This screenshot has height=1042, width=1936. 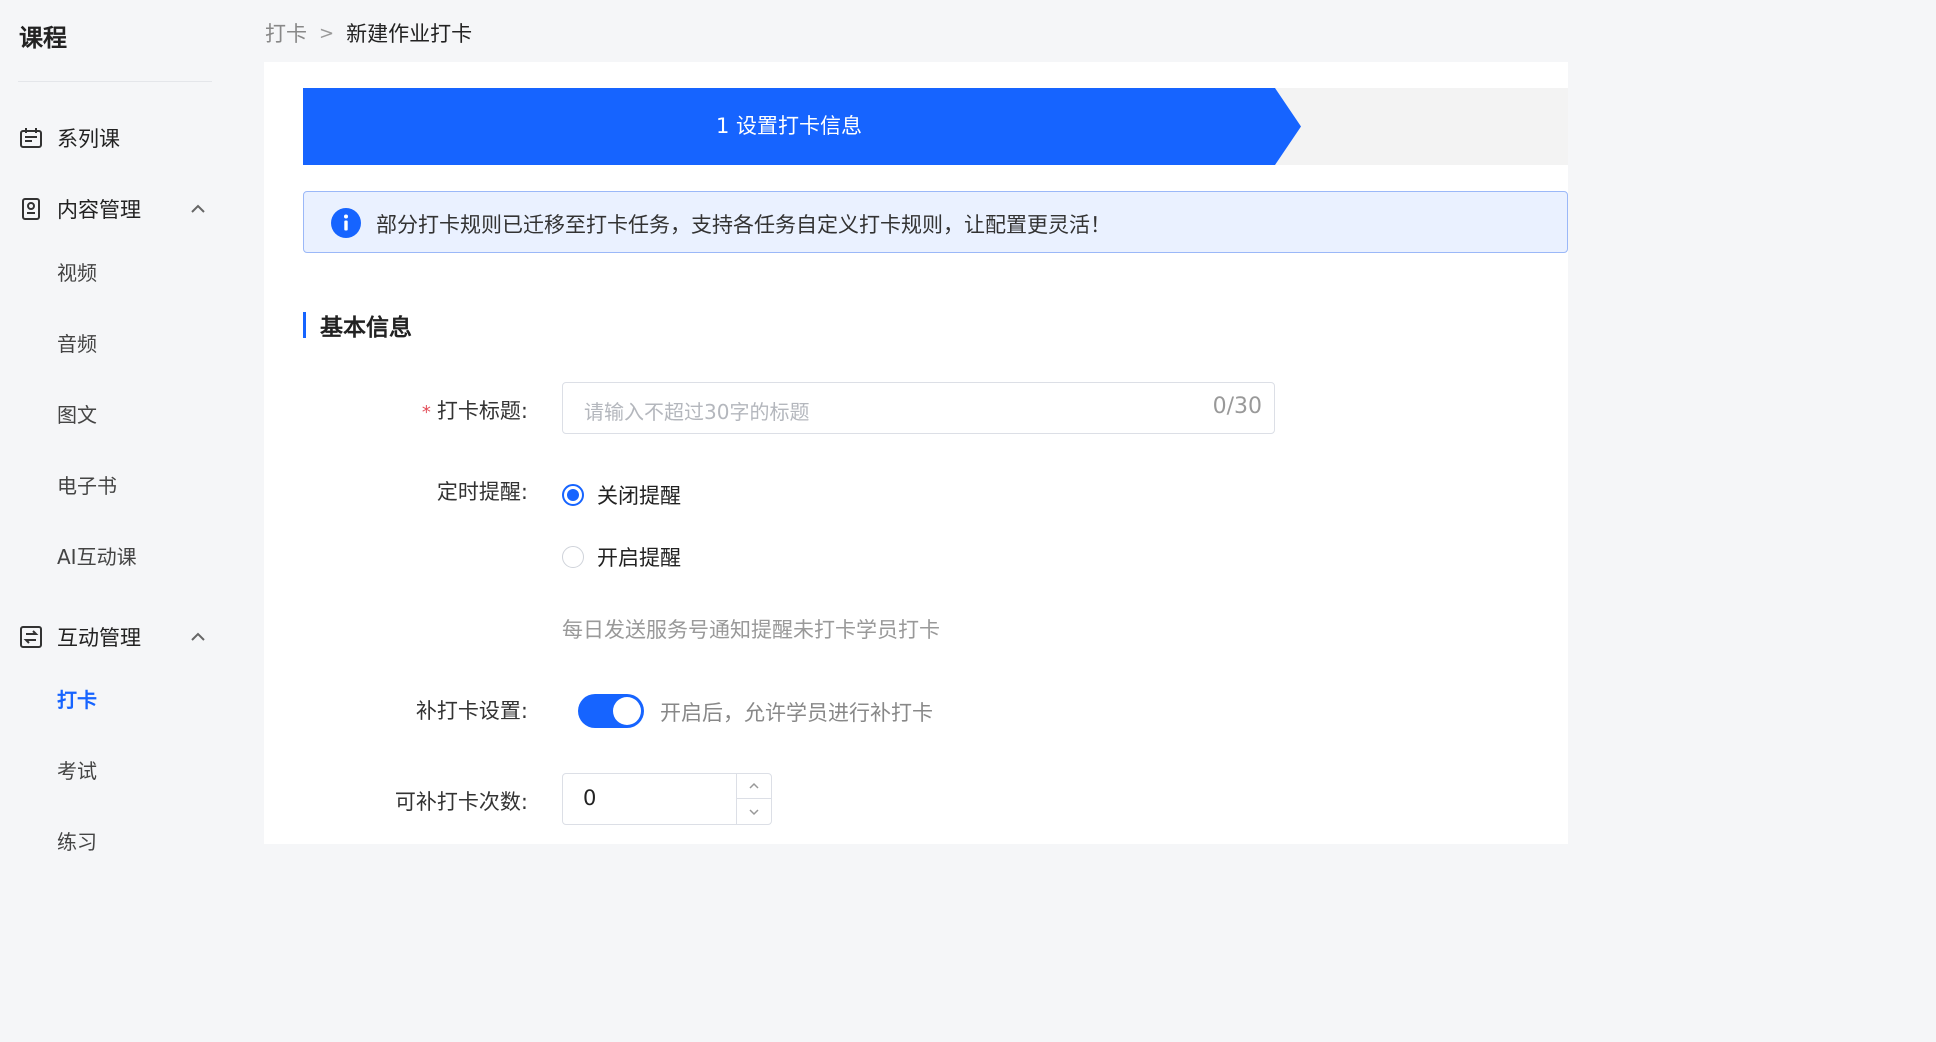 I want to click on chevron-down-icon, so click(x=754, y=811).